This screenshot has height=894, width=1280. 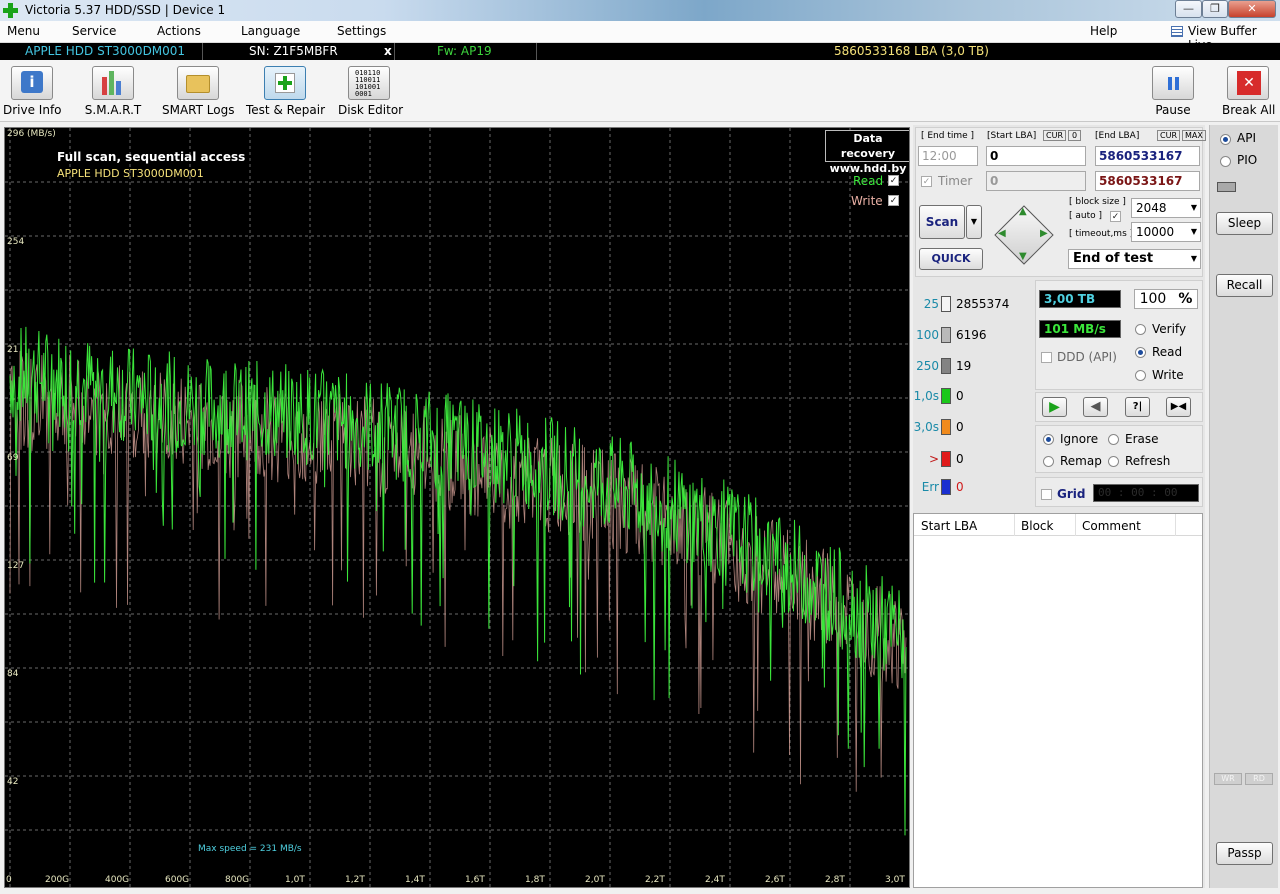 I want to click on stop-icon: ✕, so click(x=1248, y=83).